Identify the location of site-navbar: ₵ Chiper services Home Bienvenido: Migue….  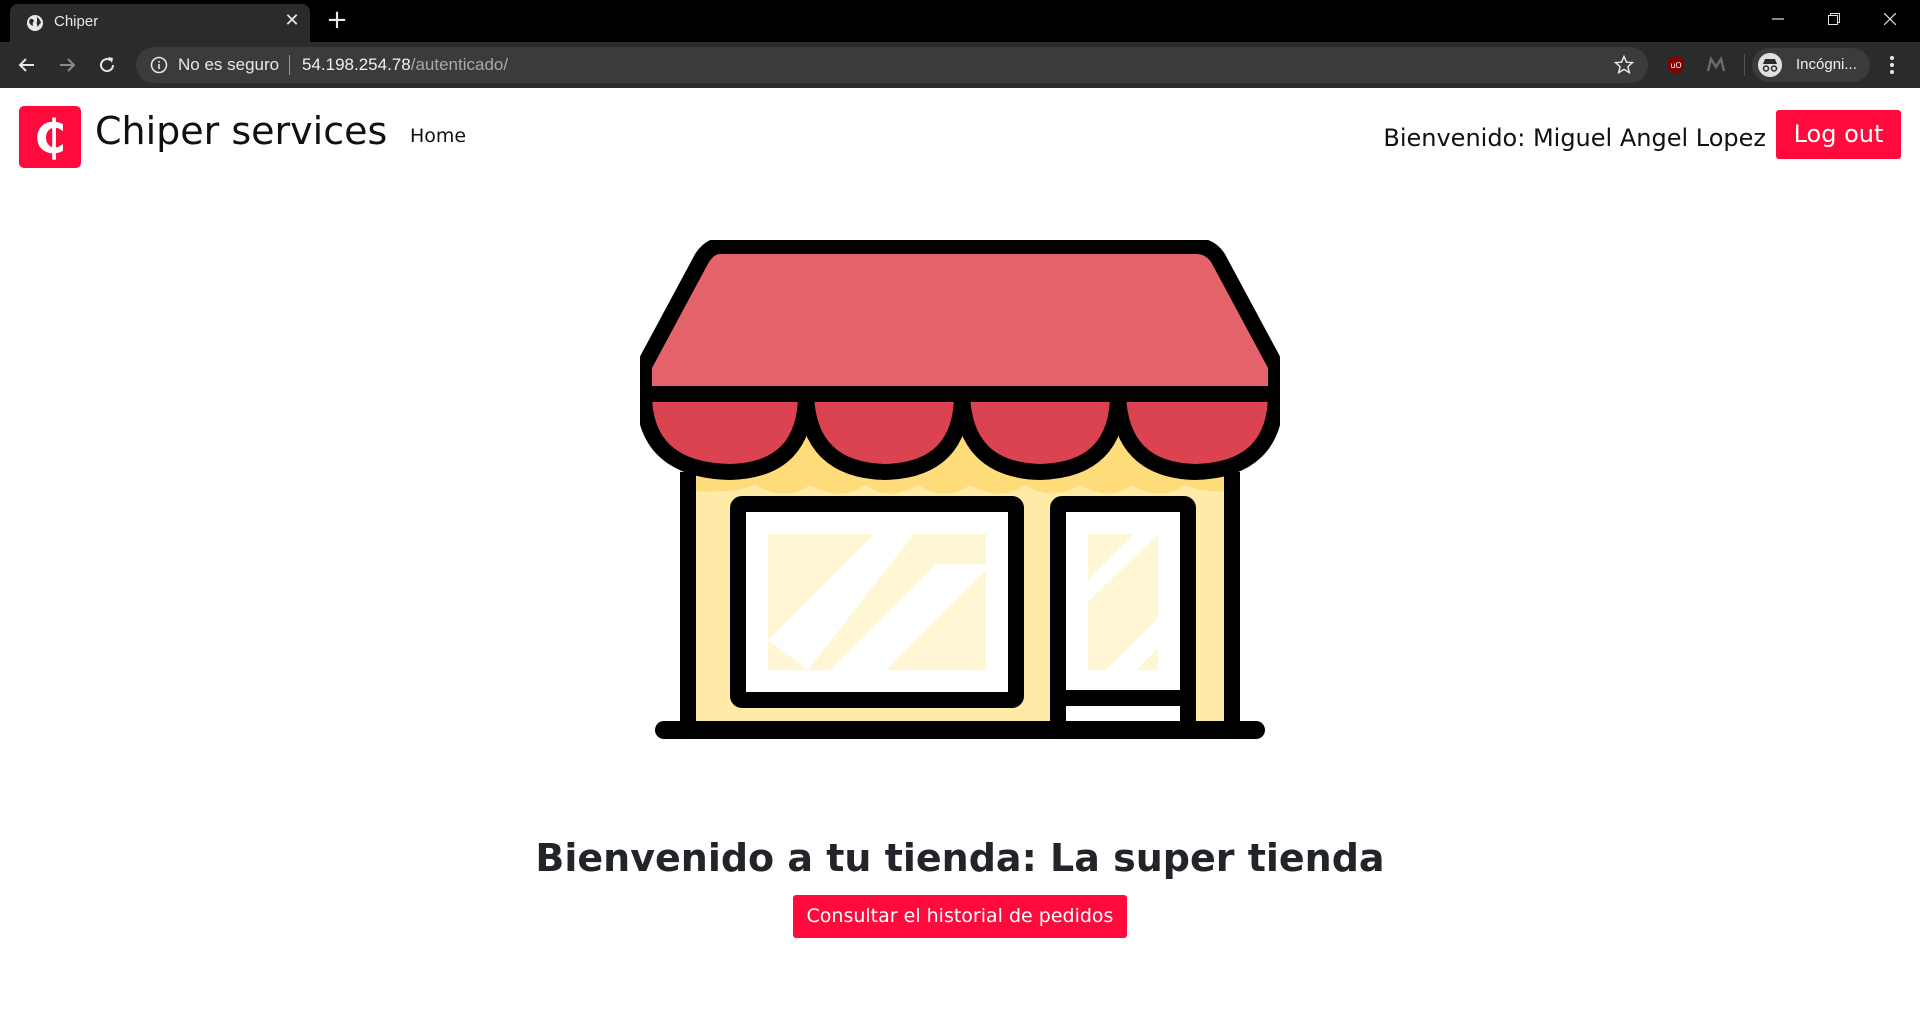
(960, 133).